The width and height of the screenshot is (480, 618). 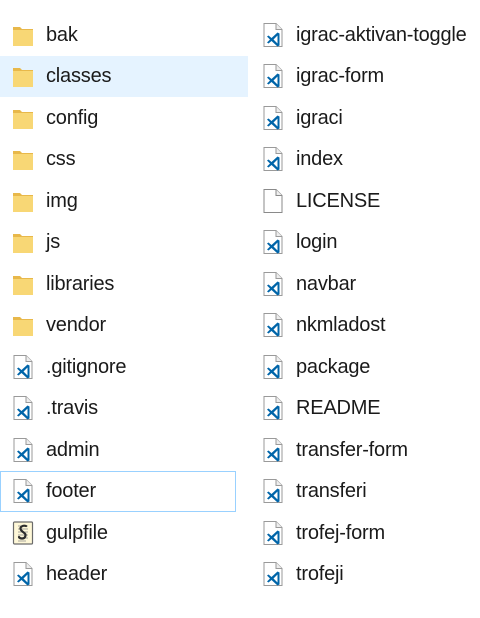 I want to click on file-item-header: header, so click(x=124, y=575).